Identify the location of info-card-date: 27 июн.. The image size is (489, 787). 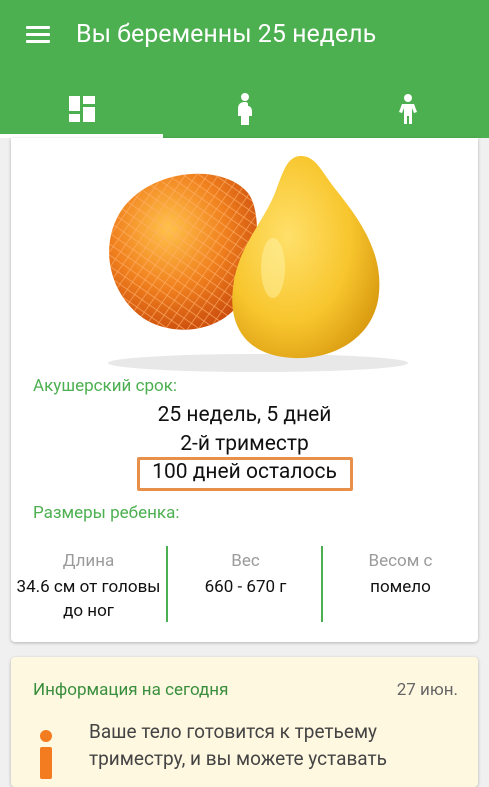
(427, 690).